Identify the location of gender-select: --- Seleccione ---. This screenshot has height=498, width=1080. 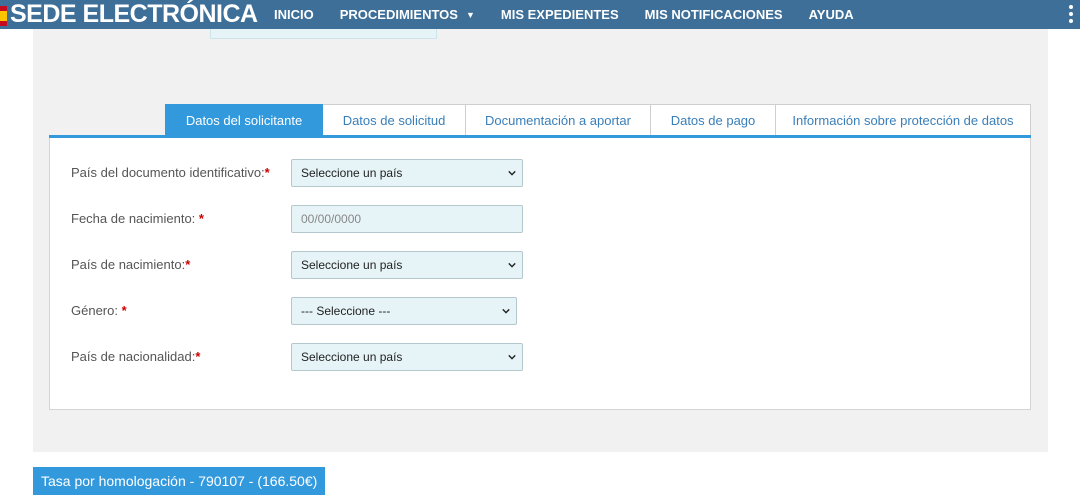
(404, 311).